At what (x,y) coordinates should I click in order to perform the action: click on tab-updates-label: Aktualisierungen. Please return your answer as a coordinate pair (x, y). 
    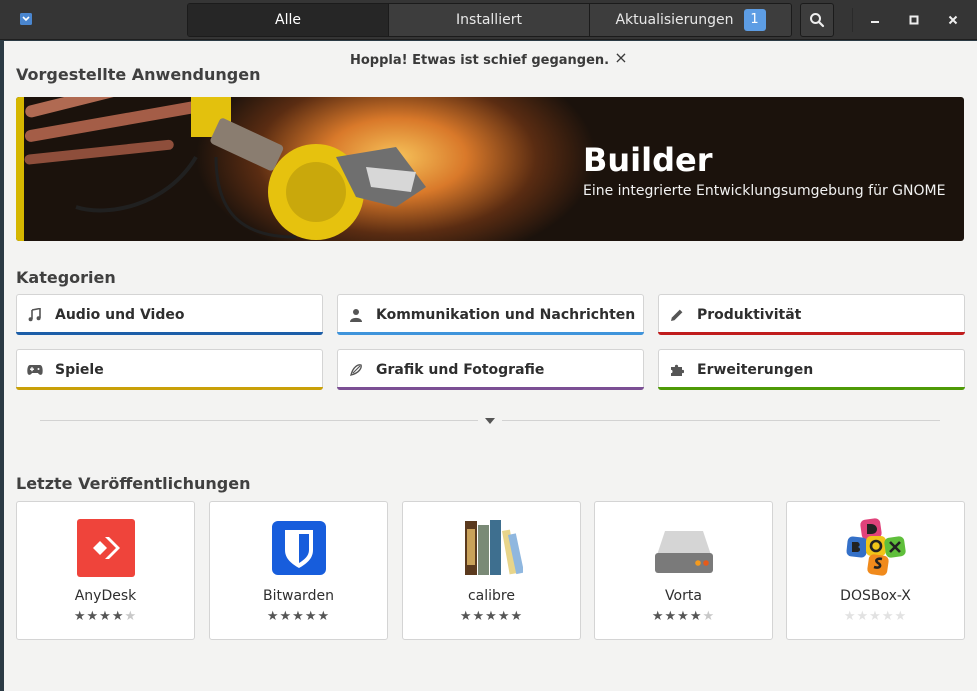
    Looking at the image, I should click on (674, 20).